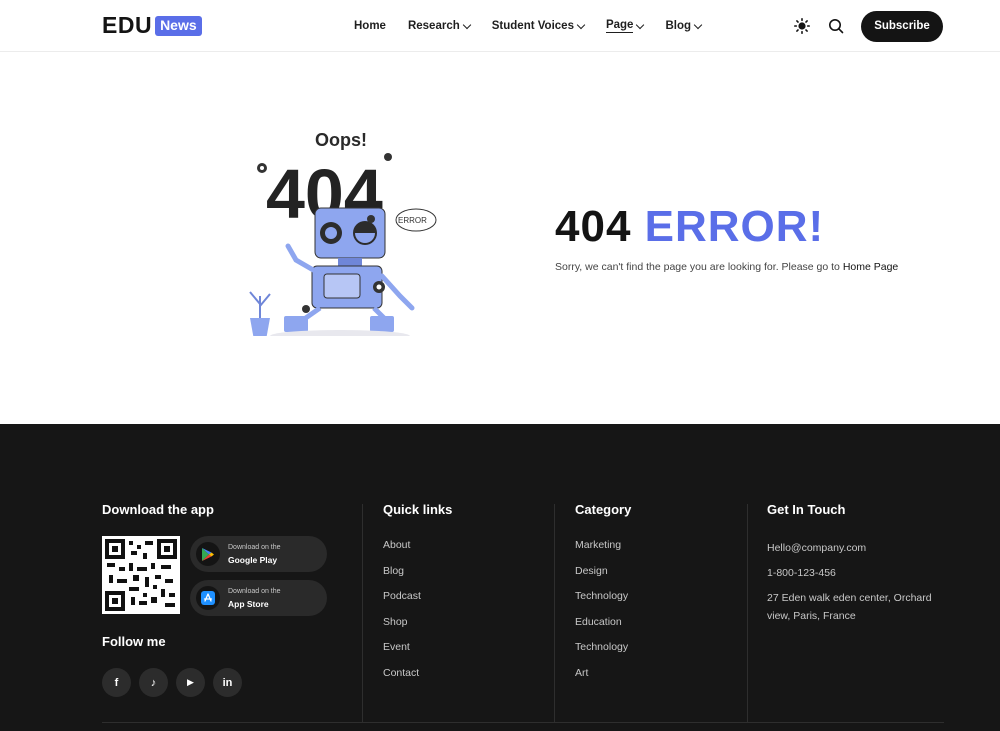 The image size is (1000, 731). What do you see at coordinates (248, 604) in the screenshot?
I see `app-store-big-text: App Store` at bounding box center [248, 604].